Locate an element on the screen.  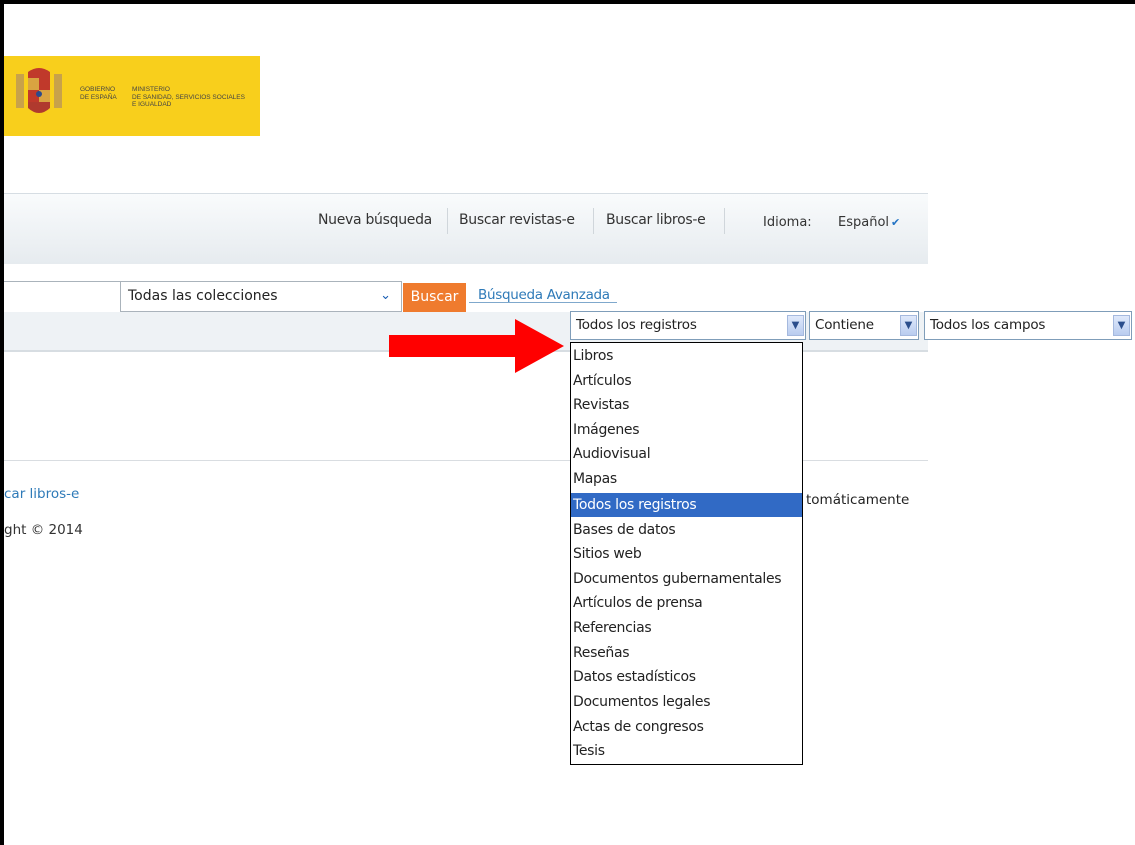
operator-select: Contiene ▼ is located at coordinates (864, 325).